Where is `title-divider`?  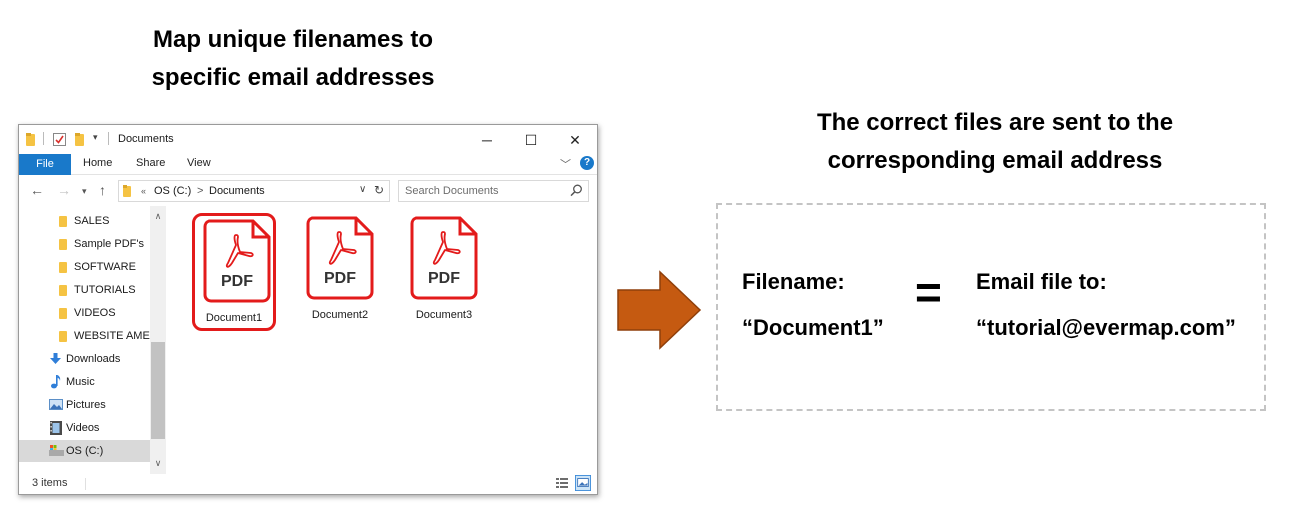
title-divider is located at coordinates (43, 138).